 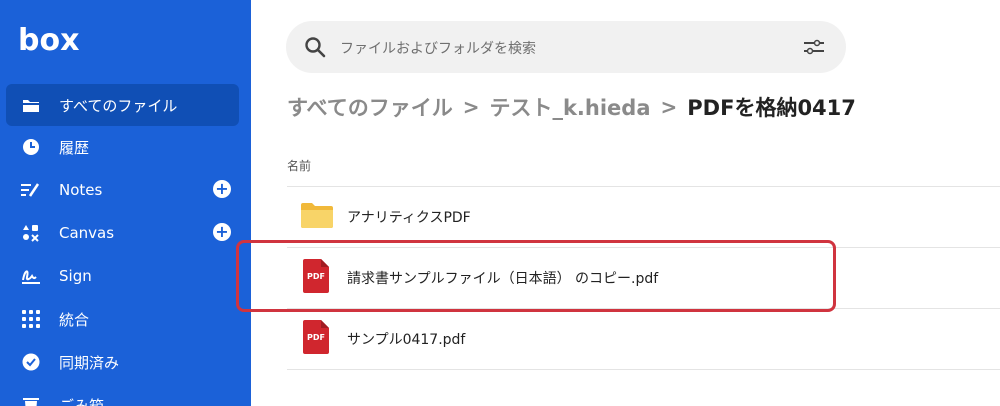 What do you see at coordinates (31, 362) in the screenshot?
I see `check-circle-icon` at bounding box center [31, 362].